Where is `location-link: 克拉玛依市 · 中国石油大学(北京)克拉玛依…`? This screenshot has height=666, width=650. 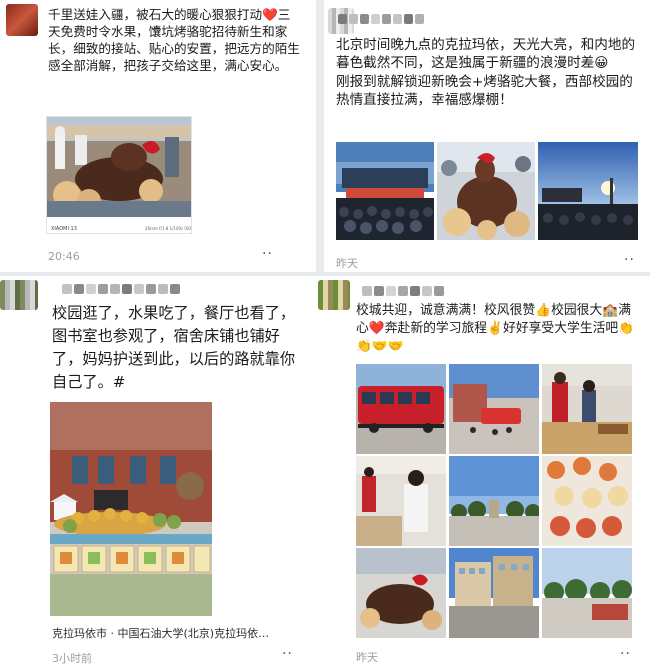 location-link: 克拉玛依市 · 中国石油大学(北京)克拉玛依… is located at coordinates (160, 633).